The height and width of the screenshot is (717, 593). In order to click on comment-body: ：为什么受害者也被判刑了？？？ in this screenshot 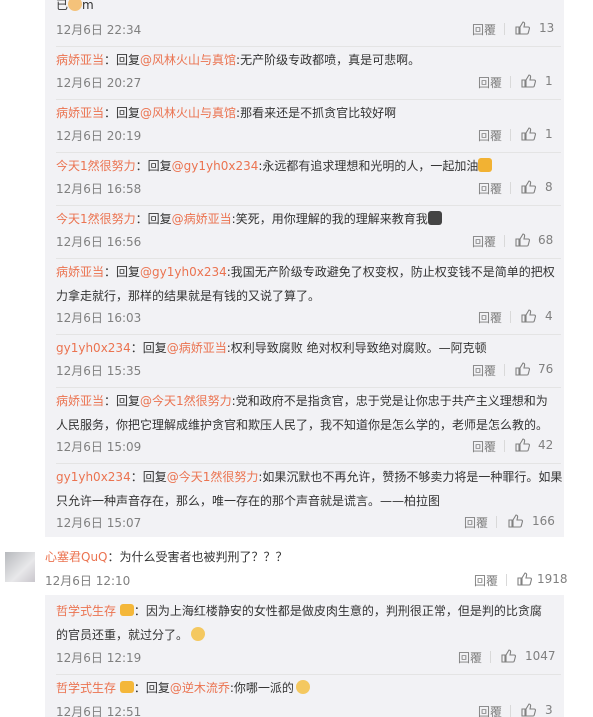, I will do `click(197, 557)`.